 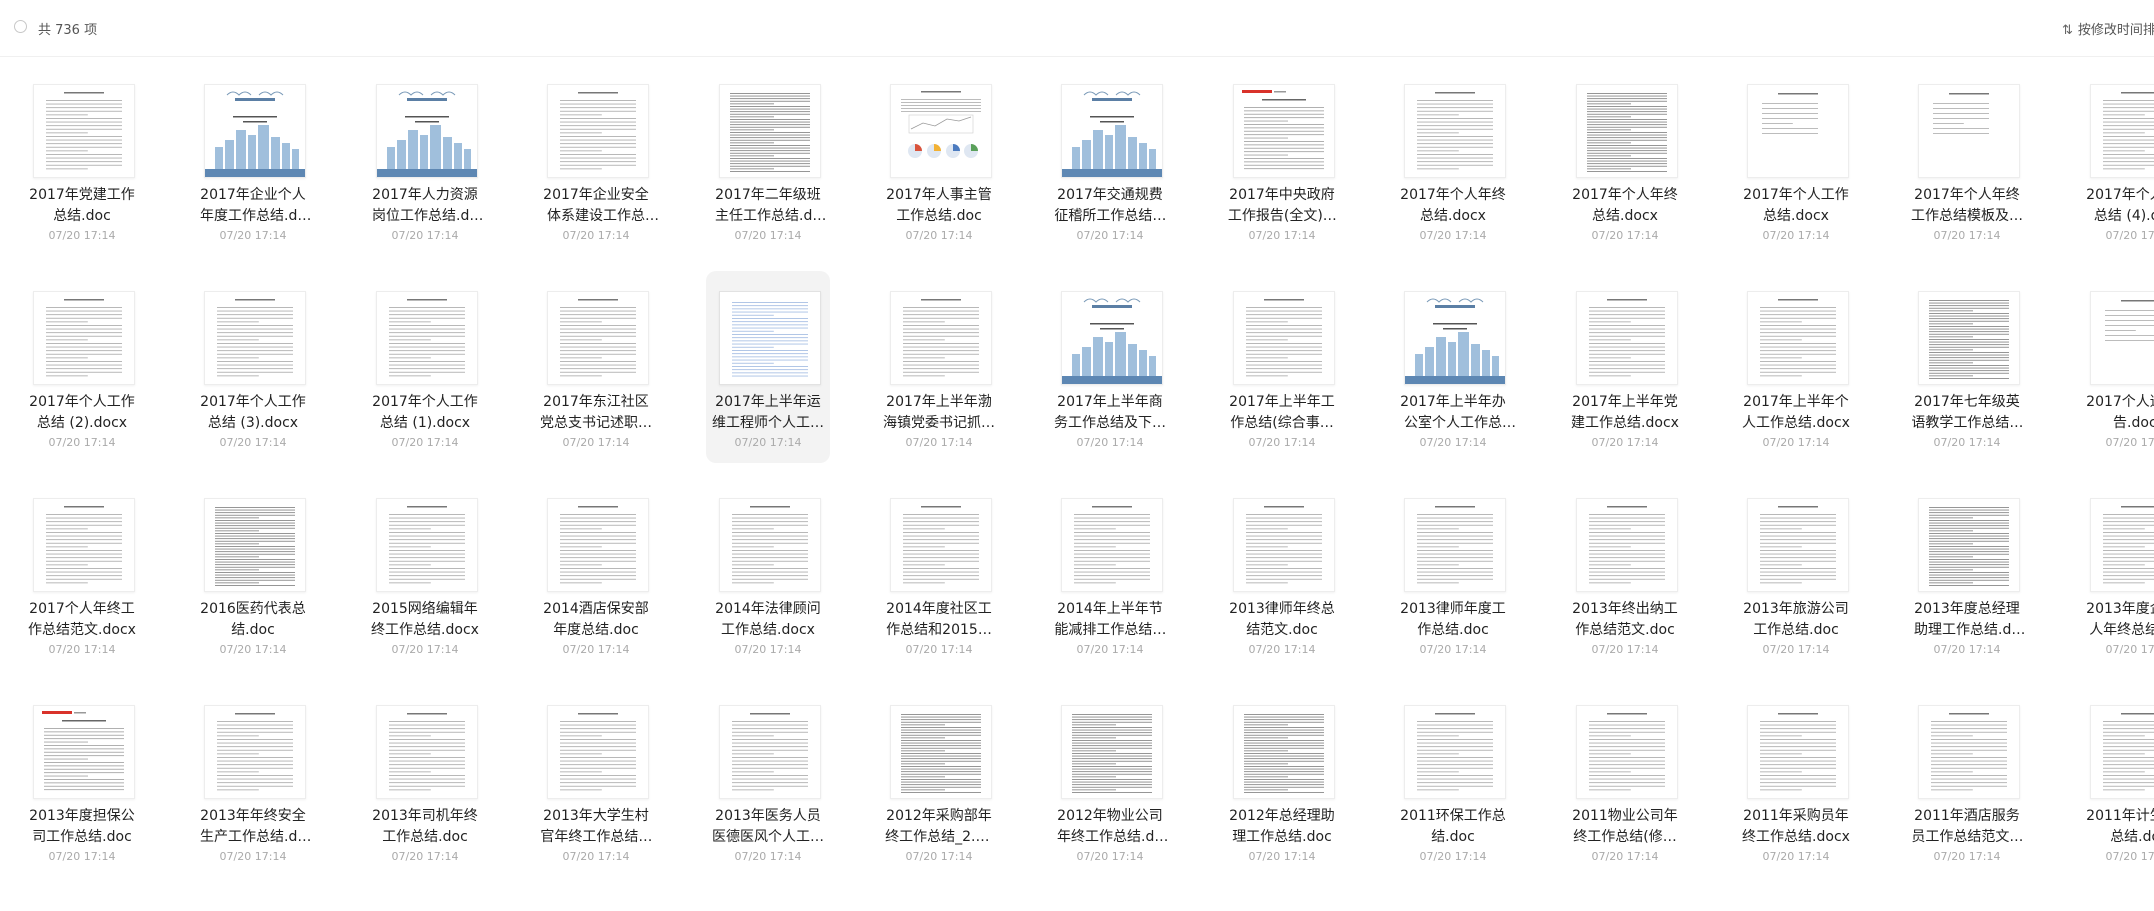 I want to click on sort-button: ⇅ 按修改时间排, so click(x=2108, y=28).